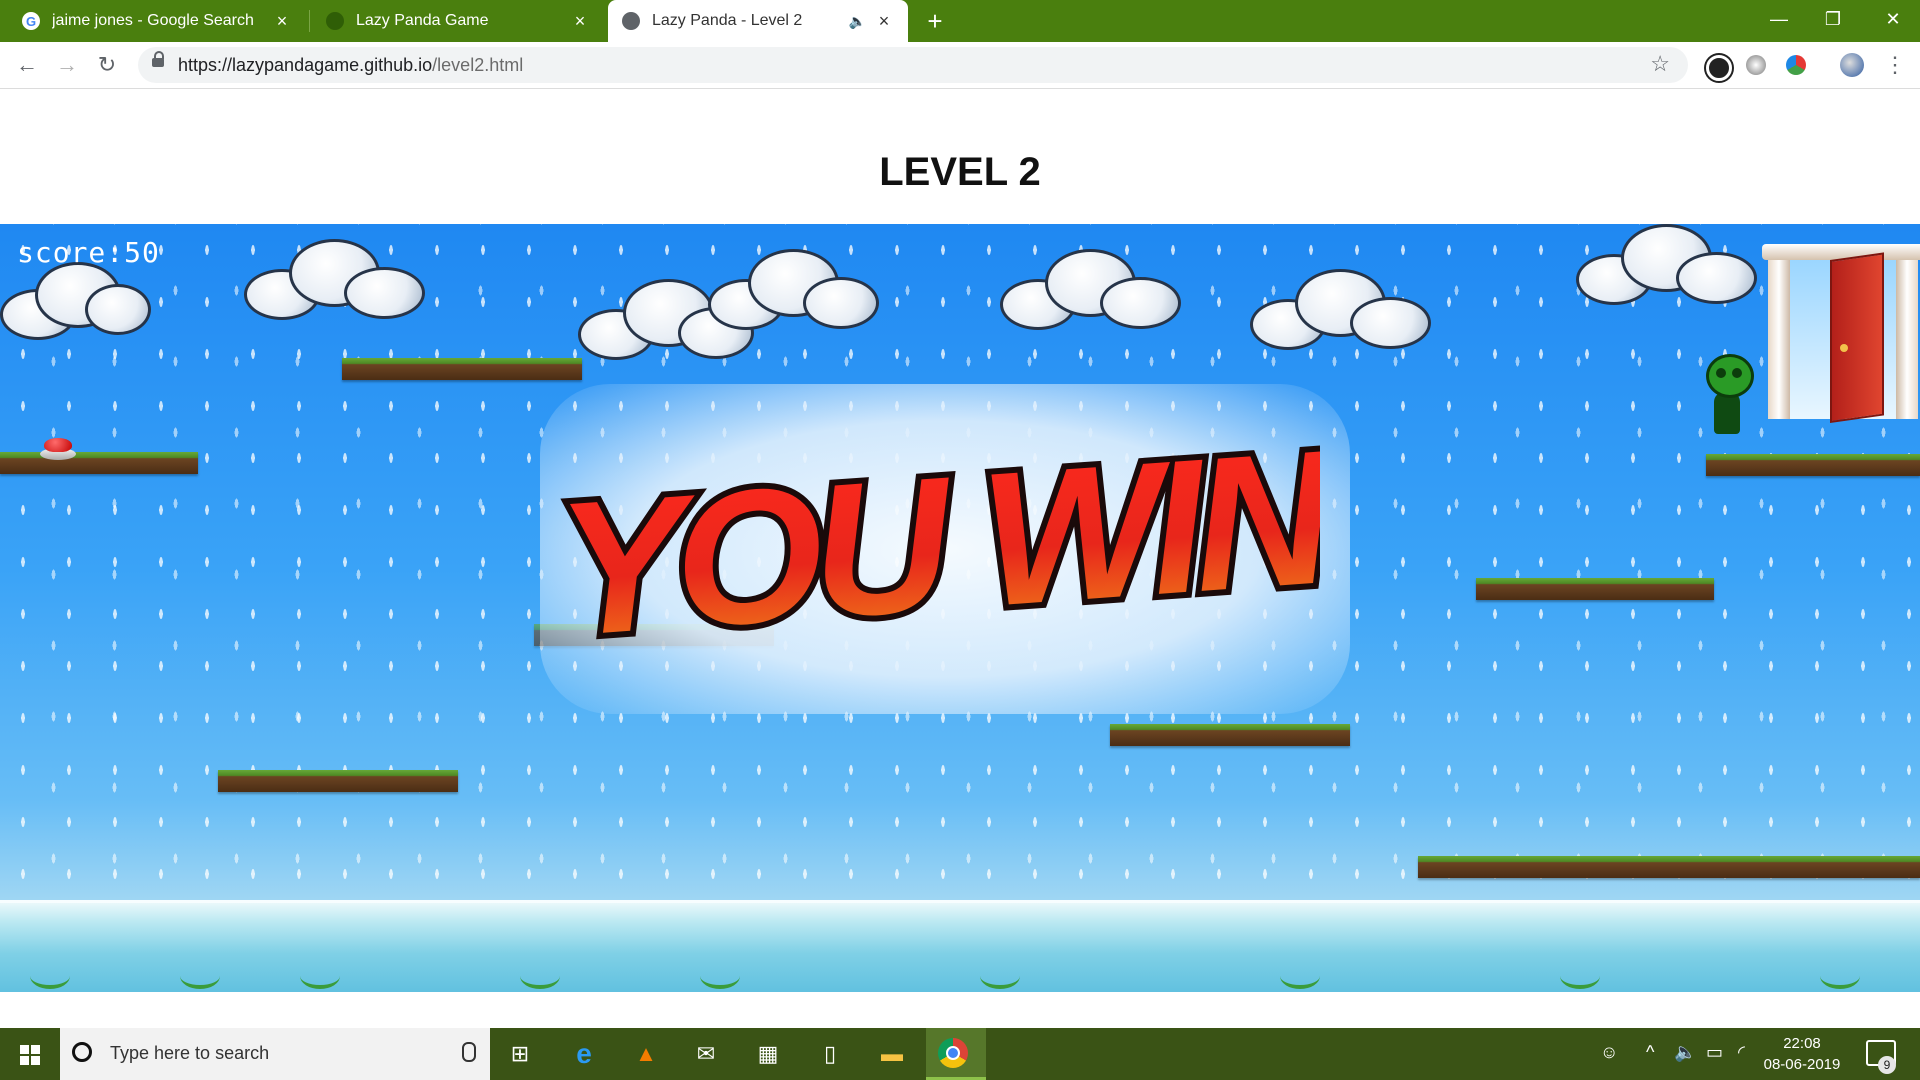 This screenshot has height=1080, width=1920. Describe the element at coordinates (960, 172) in the screenshot. I see `page-title: LEVEL 2` at that location.